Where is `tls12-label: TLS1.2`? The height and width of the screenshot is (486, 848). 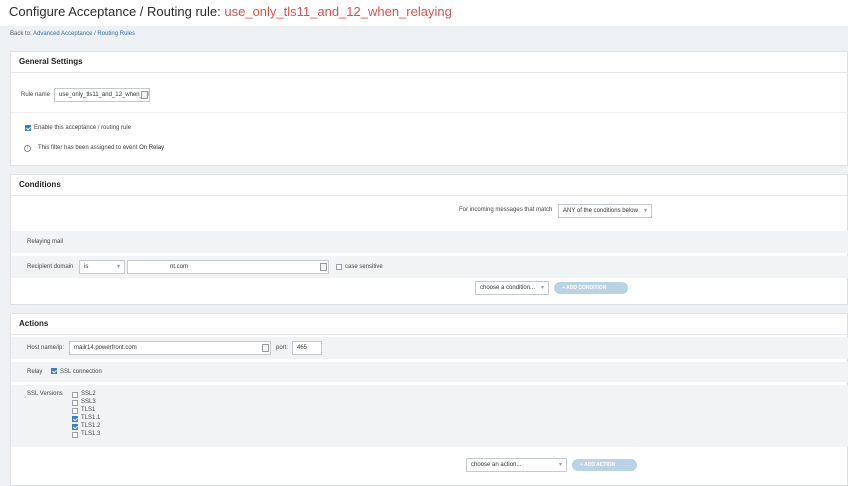
tls12-label: TLS1.2 is located at coordinates (91, 426).